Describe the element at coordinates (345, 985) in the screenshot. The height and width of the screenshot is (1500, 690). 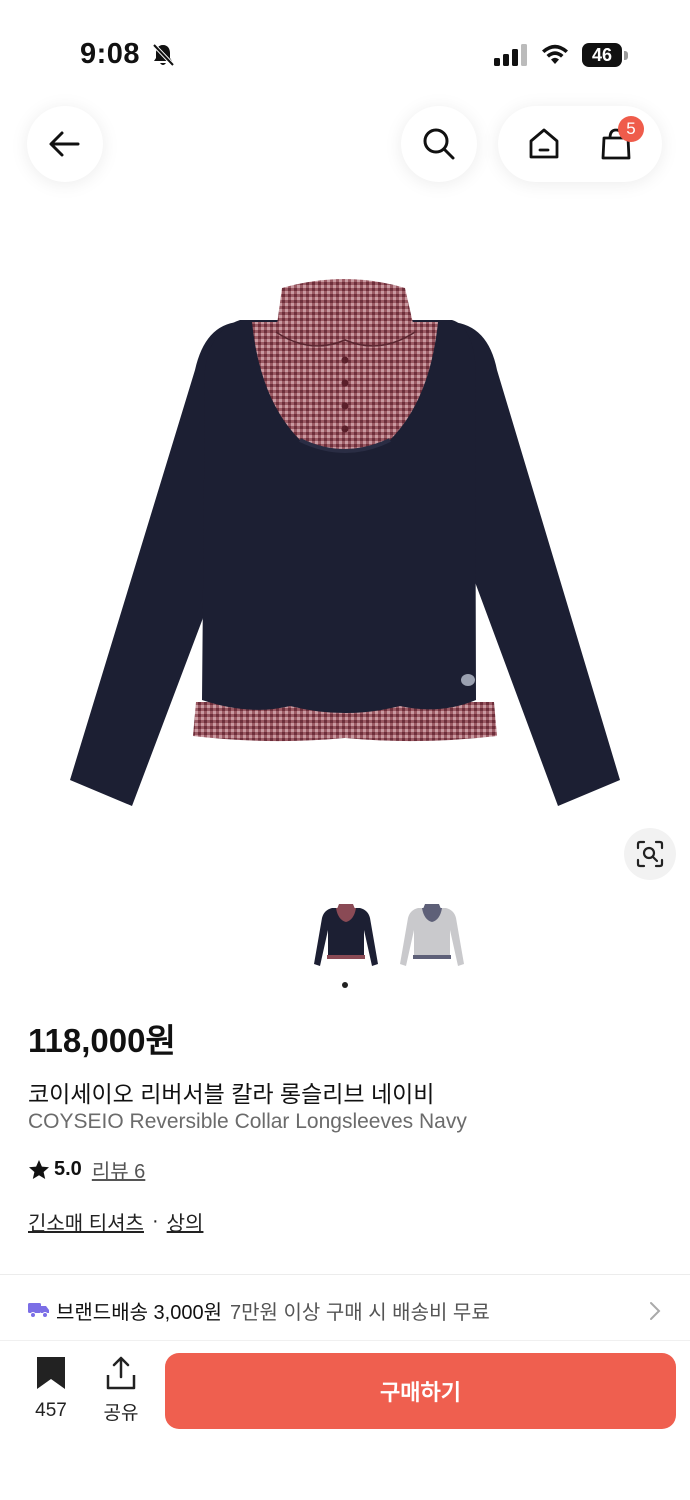
I see `gallery-indicator-dot` at that location.